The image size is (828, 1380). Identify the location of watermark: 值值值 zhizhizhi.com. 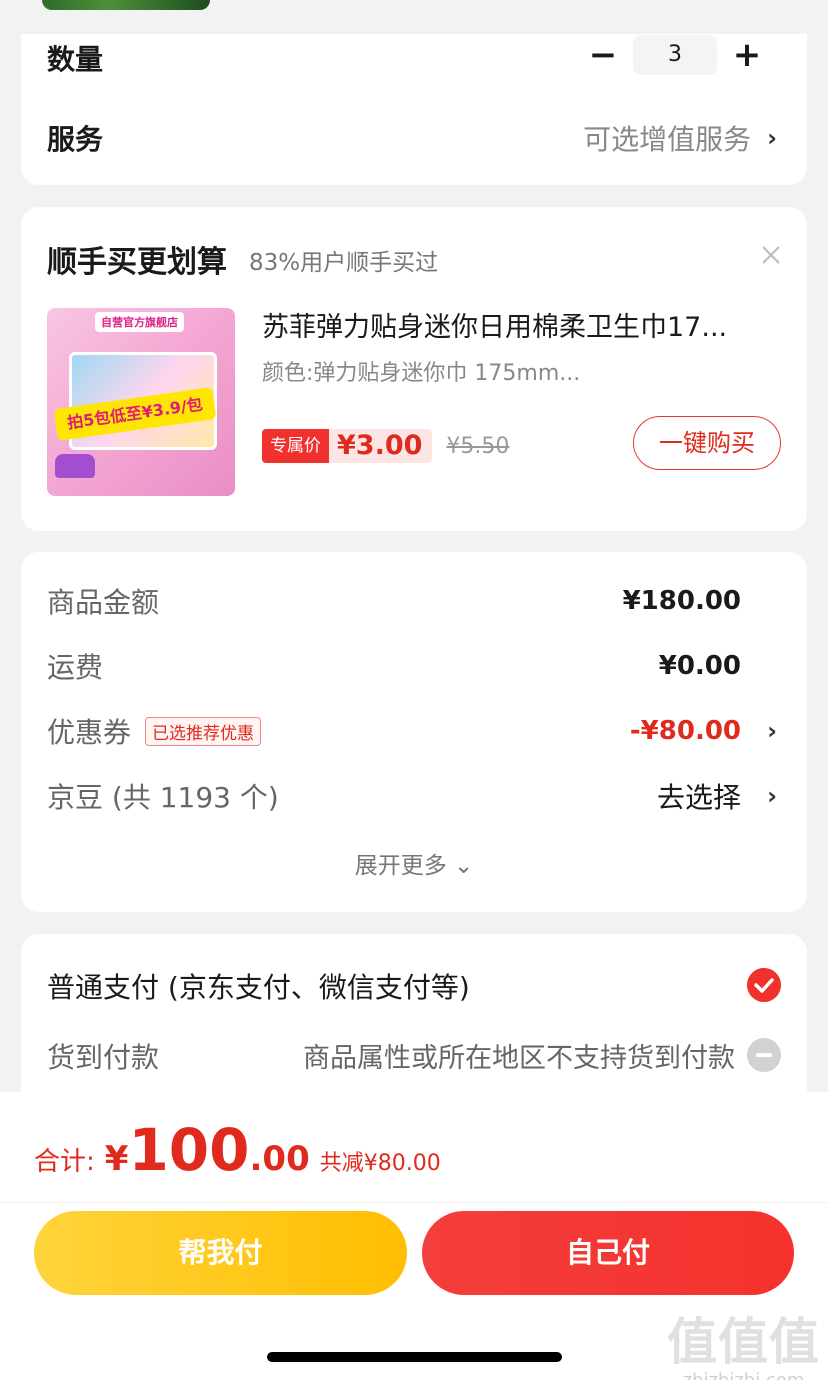
(743, 1341).